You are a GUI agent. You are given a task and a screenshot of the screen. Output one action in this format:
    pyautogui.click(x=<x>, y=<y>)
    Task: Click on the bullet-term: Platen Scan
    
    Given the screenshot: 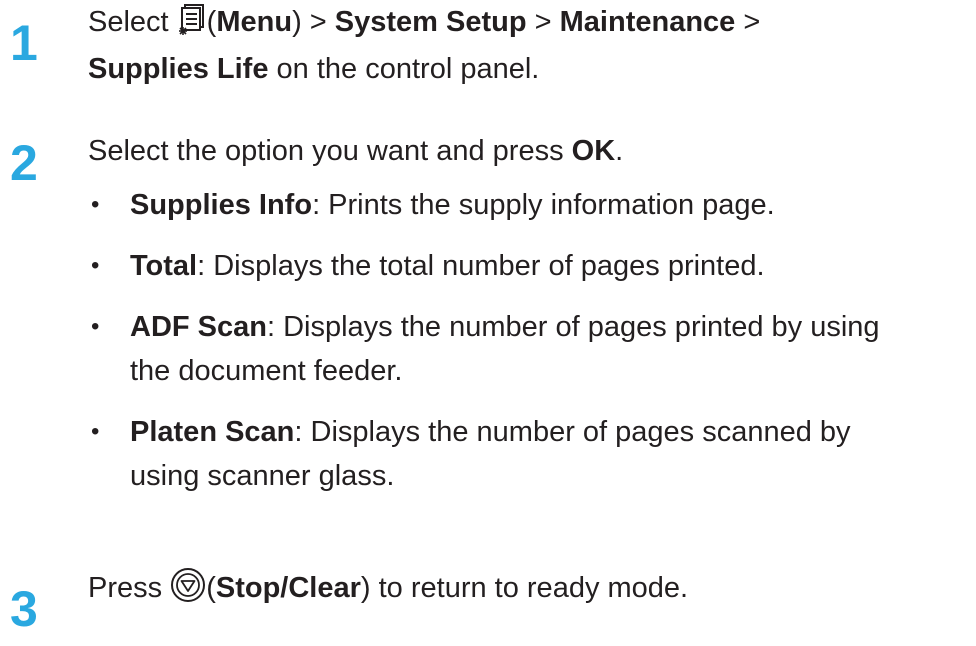 What is the action you would take?
    pyautogui.click(x=212, y=432)
    